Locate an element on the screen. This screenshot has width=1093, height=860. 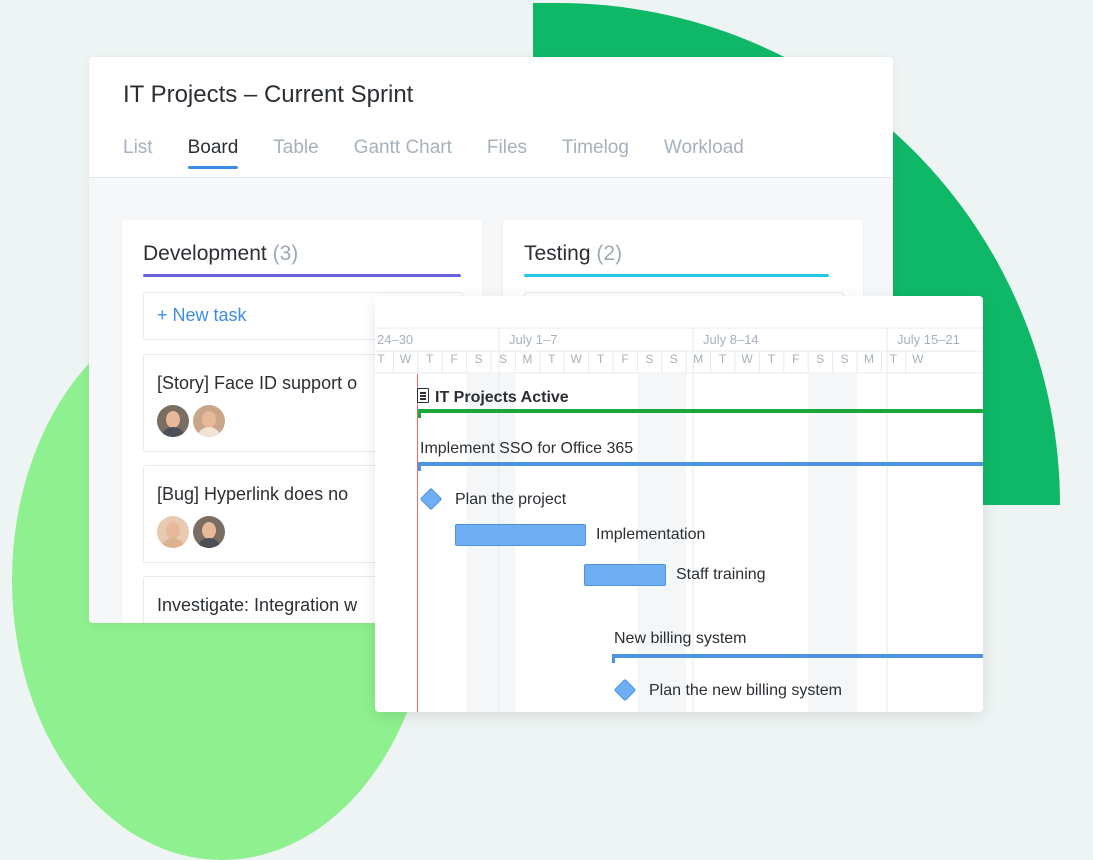
page-title: IT Projects – Current Sprint is located at coordinates (268, 94).